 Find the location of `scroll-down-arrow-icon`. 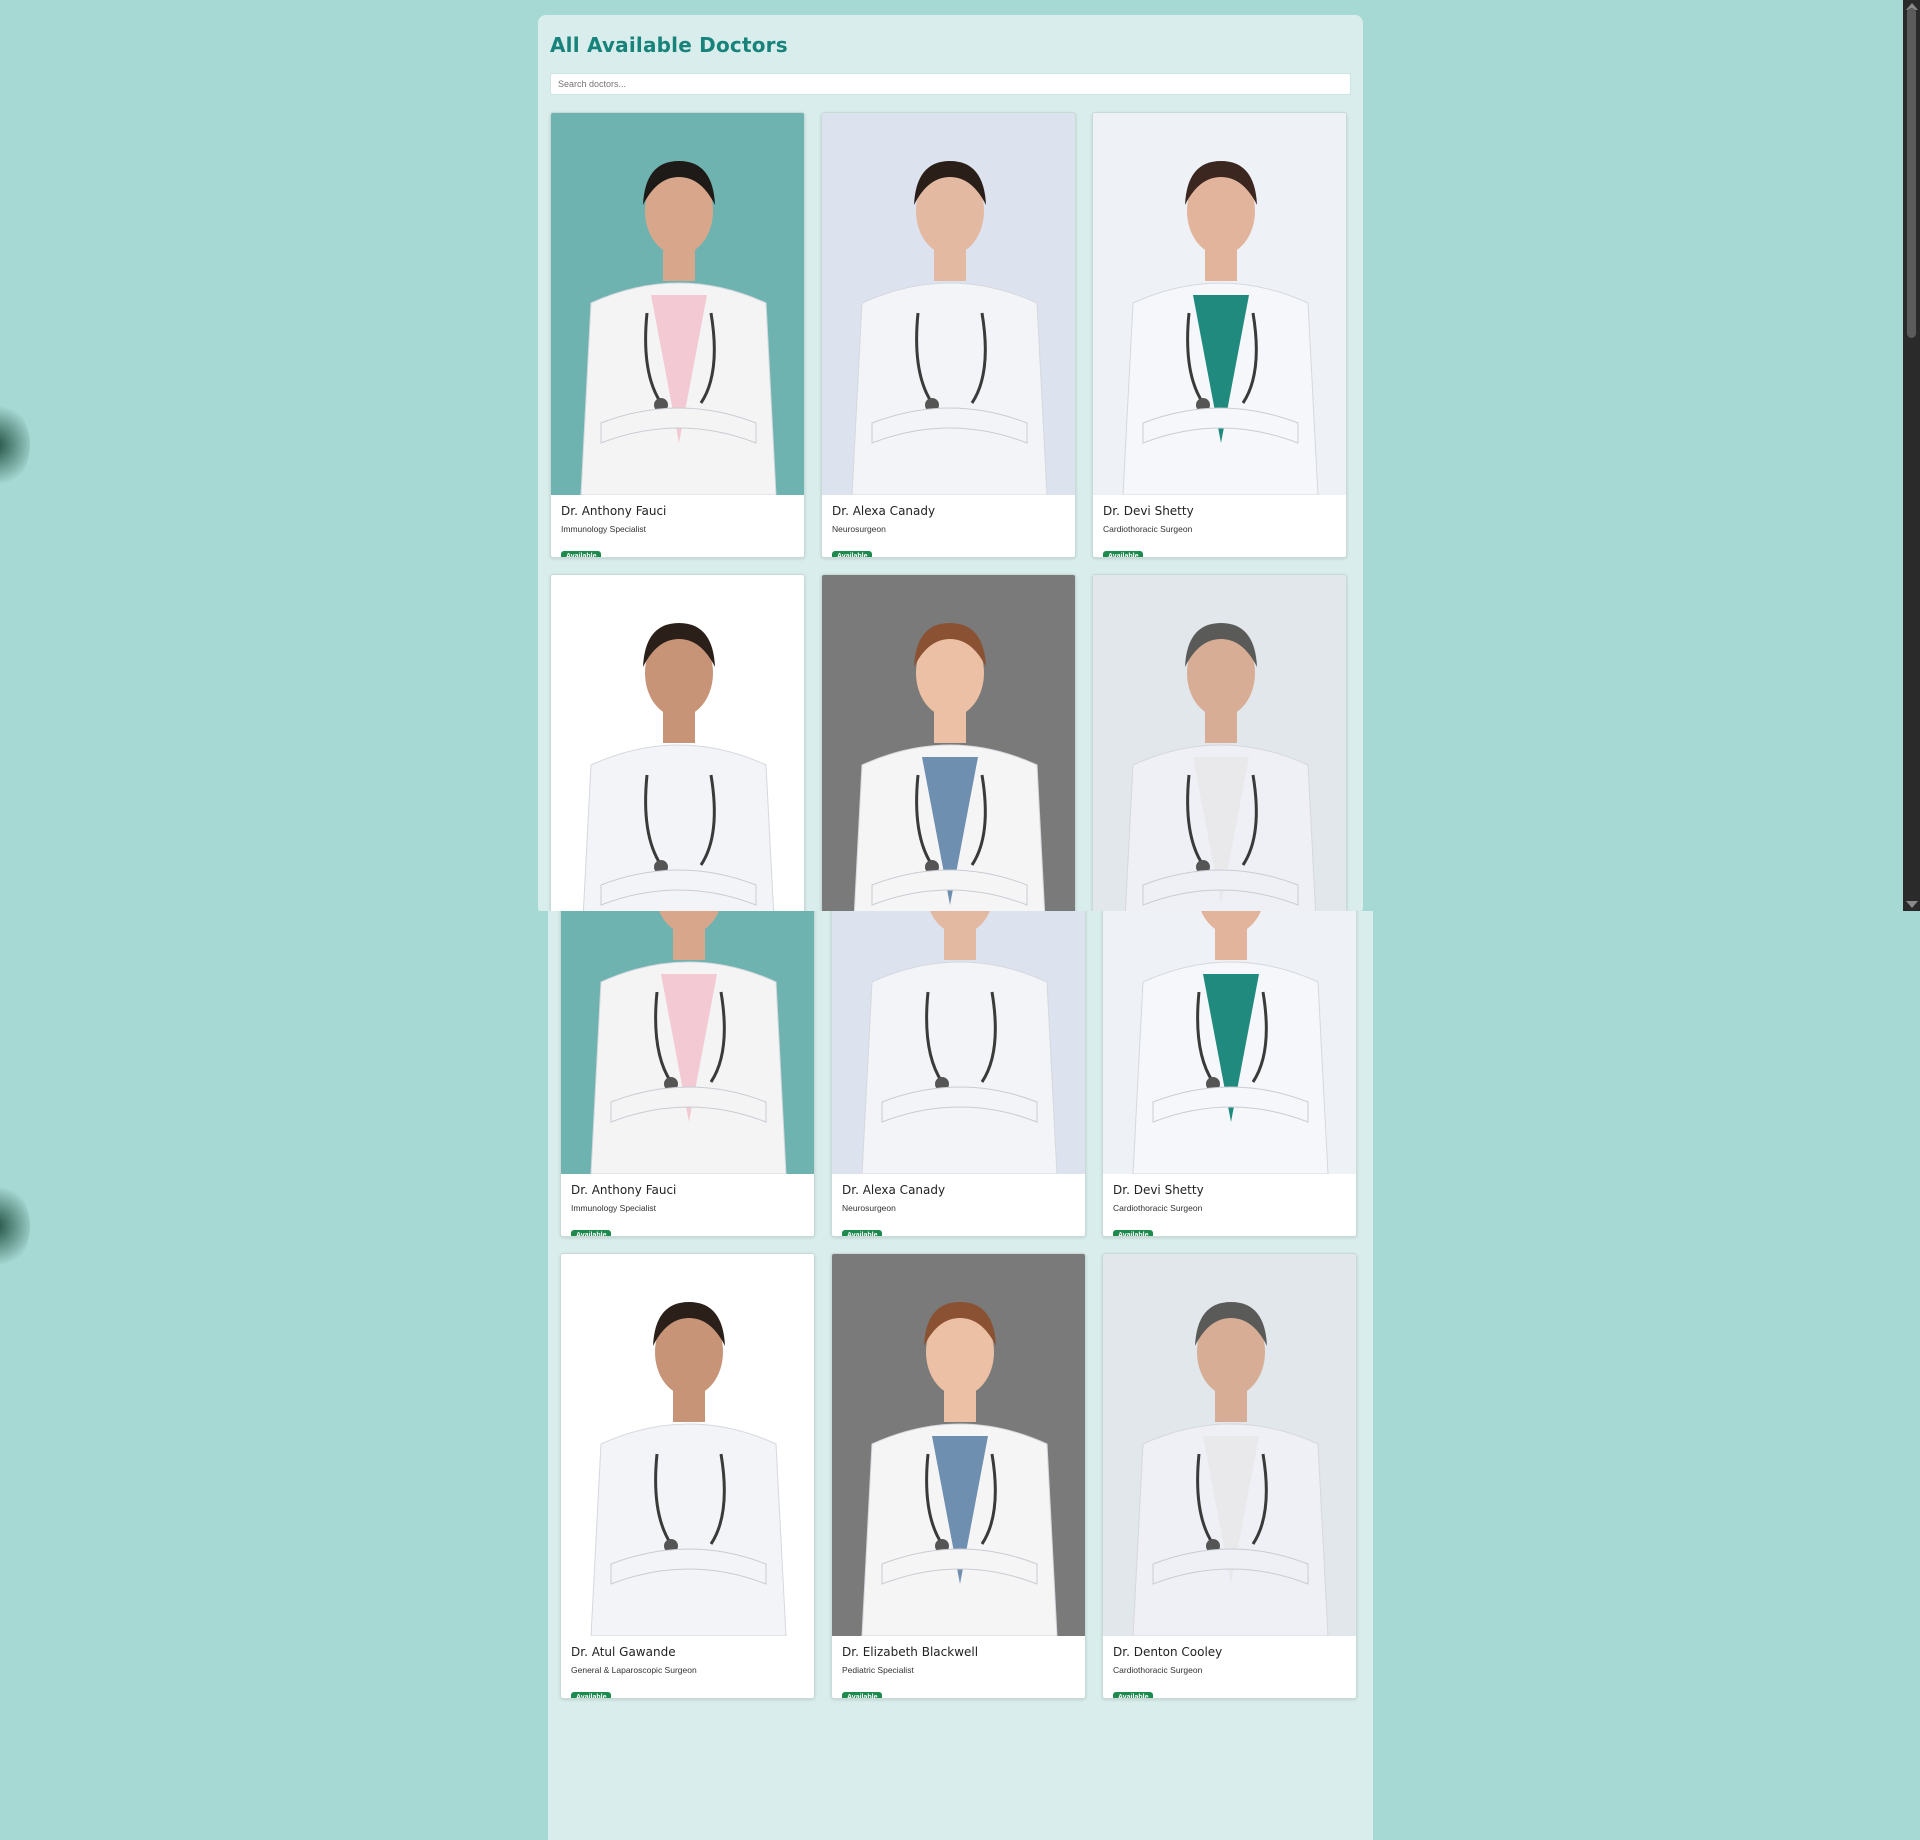

scroll-down-arrow-icon is located at coordinates (1912, 904).